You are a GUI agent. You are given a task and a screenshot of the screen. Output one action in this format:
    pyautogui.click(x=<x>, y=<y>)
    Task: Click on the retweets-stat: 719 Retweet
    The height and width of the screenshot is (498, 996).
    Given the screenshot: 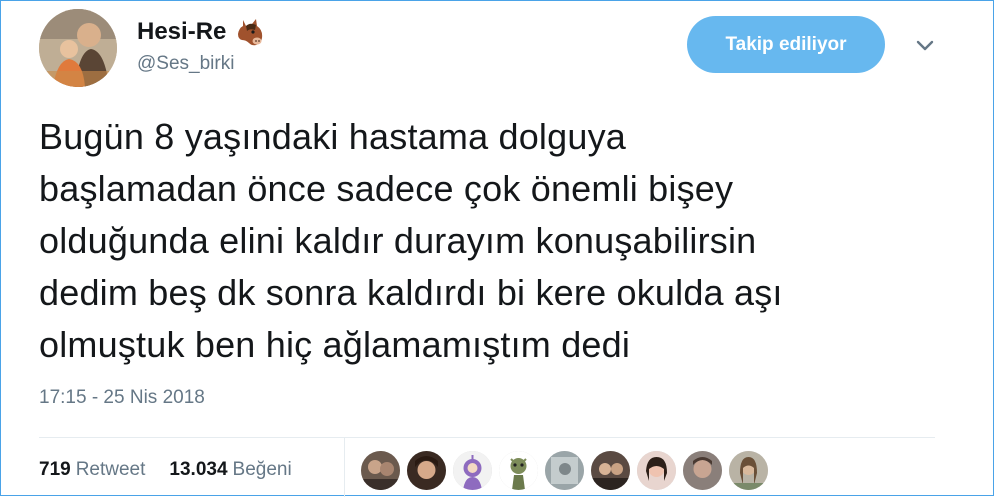 What is the action you would take?
    pyautogui.click(x=92, y=470)
    